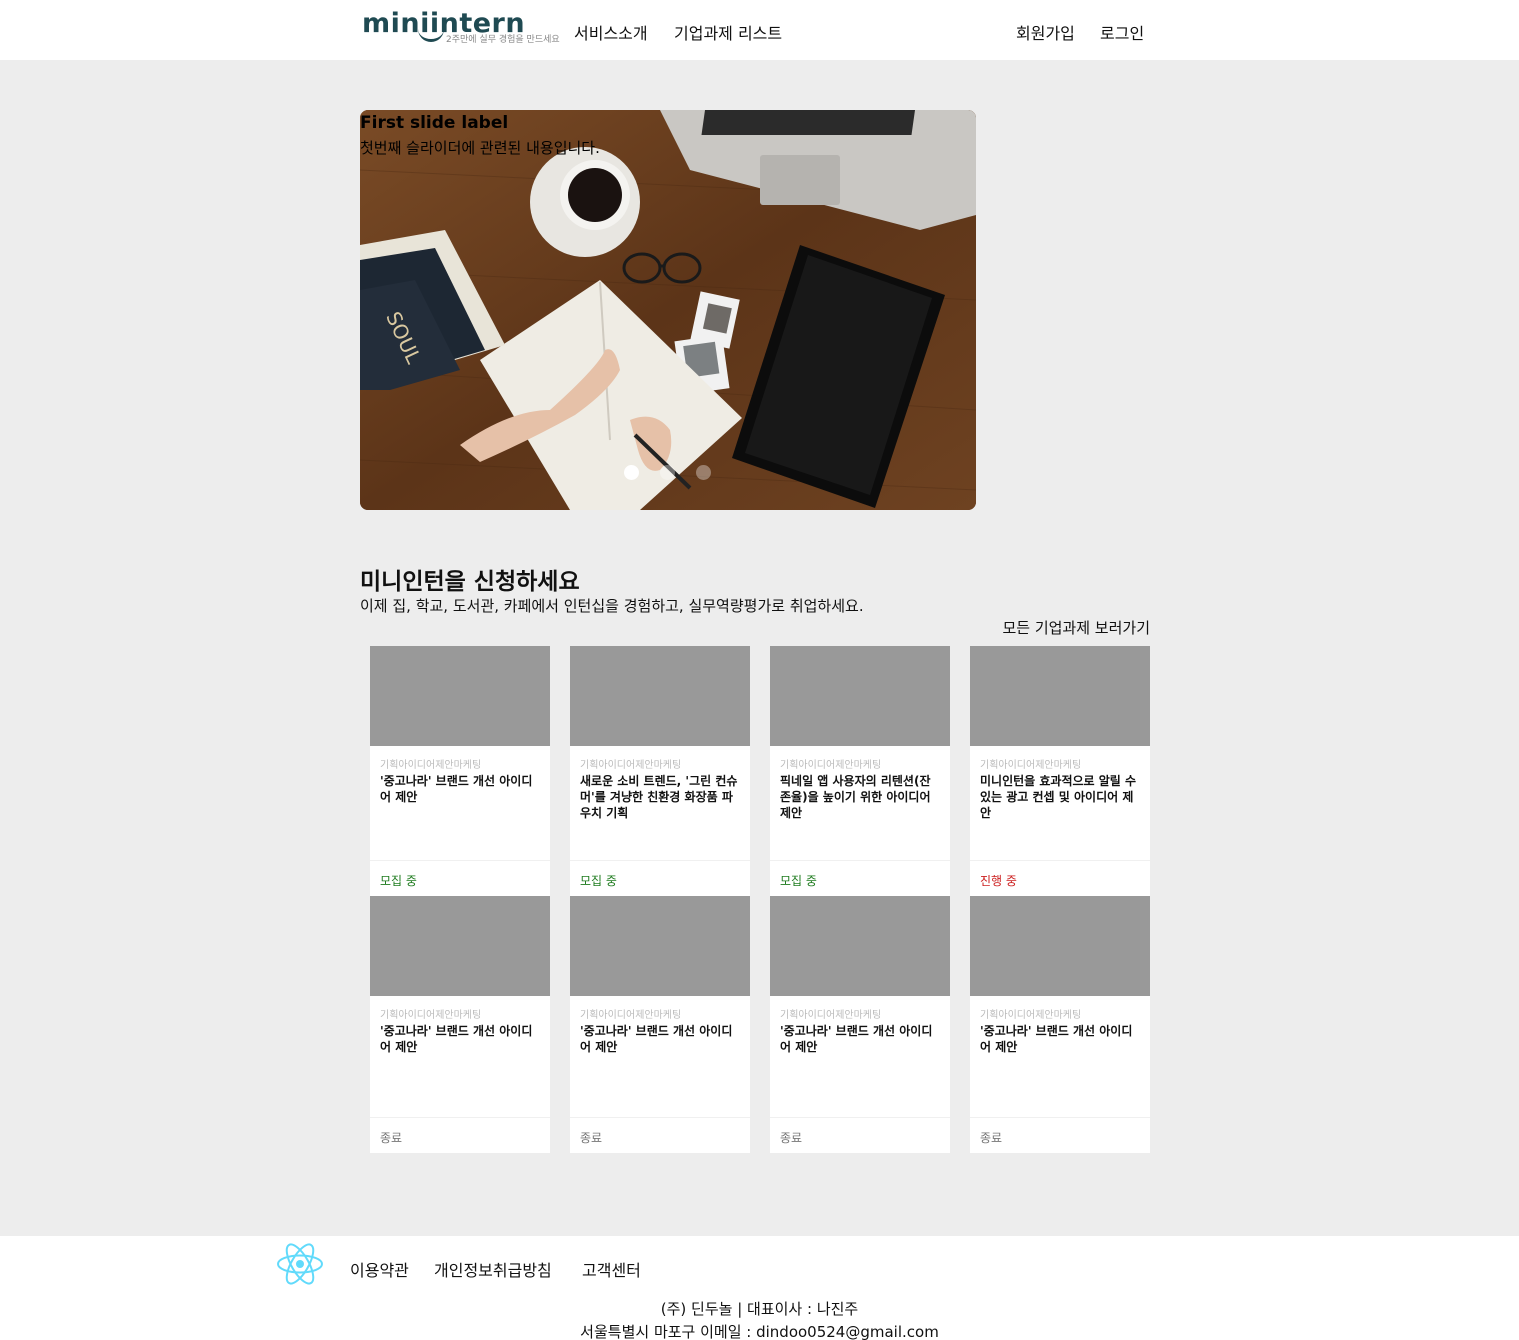 The image size is (1519, 1340). Describe the element at coordinates (1058, 797) in the screenshot. I see `card-title: 미니인턴을 효과적으로 알릴 수 있는 광고 컨셉 및 아이디어 제안` at that location.